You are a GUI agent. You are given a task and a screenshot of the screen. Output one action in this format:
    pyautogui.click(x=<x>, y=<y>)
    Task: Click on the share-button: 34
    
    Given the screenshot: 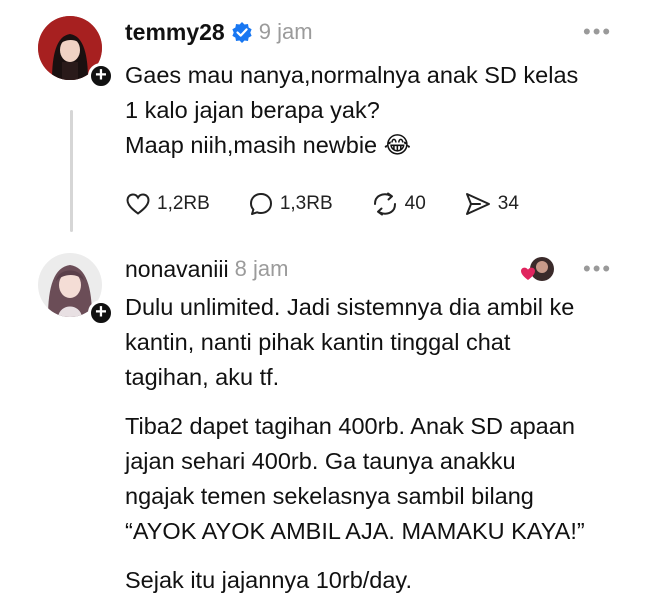 What is the action you would take?
    pyautogui.click(x=491, y=204)
    